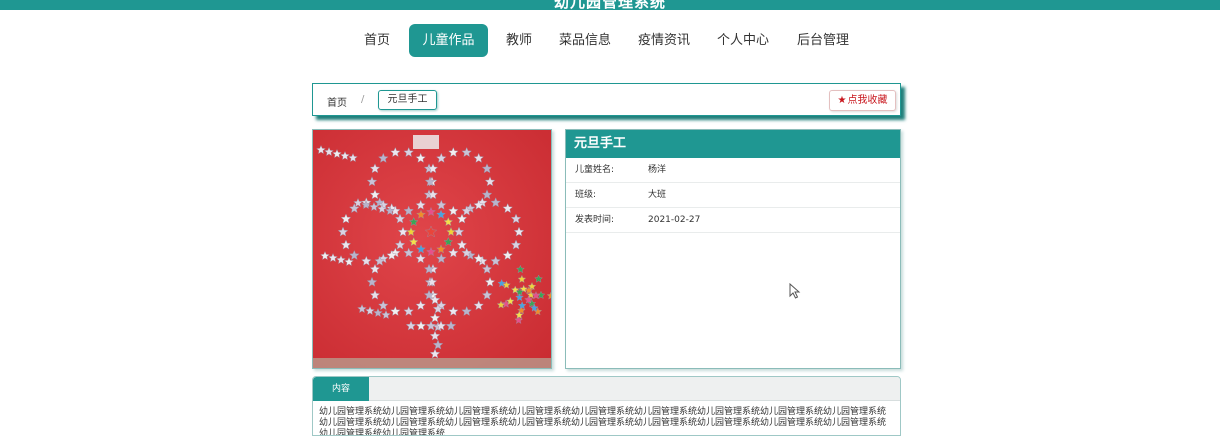  What do you see at coordinates (377, 40) in the screenshot?
I see `nav-item-home: 首页` at bounding box center [377, 40].